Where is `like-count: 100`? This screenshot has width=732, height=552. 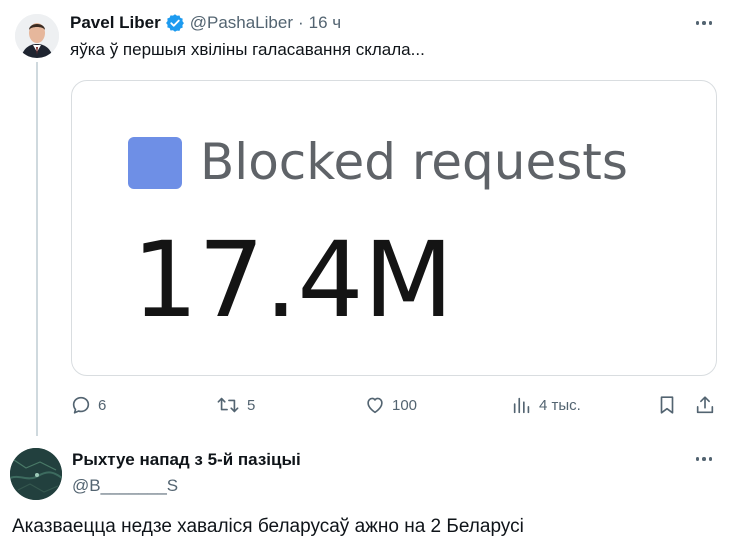 like-count: 100 is located at coordinates (405, 405).